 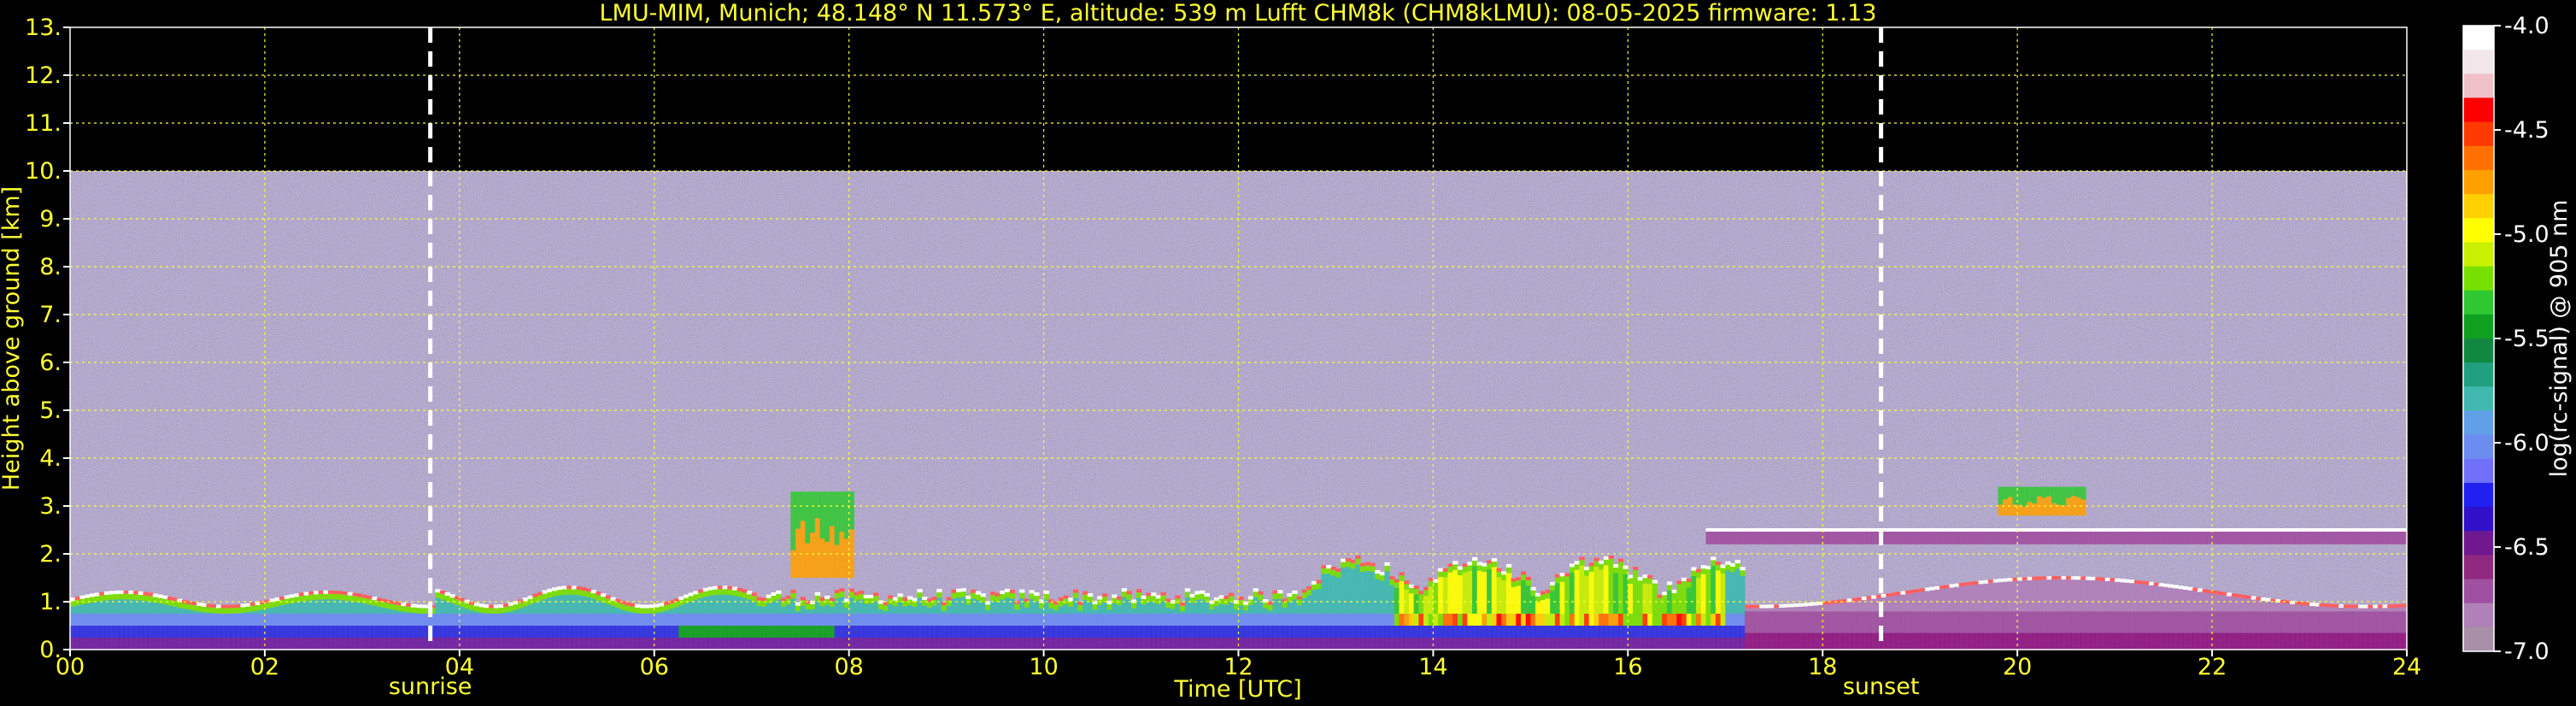 What do you see at coordinates (50, 219) in the screenshot?
I see `y-tick-label: 9.` at bounding box center [50, 219].